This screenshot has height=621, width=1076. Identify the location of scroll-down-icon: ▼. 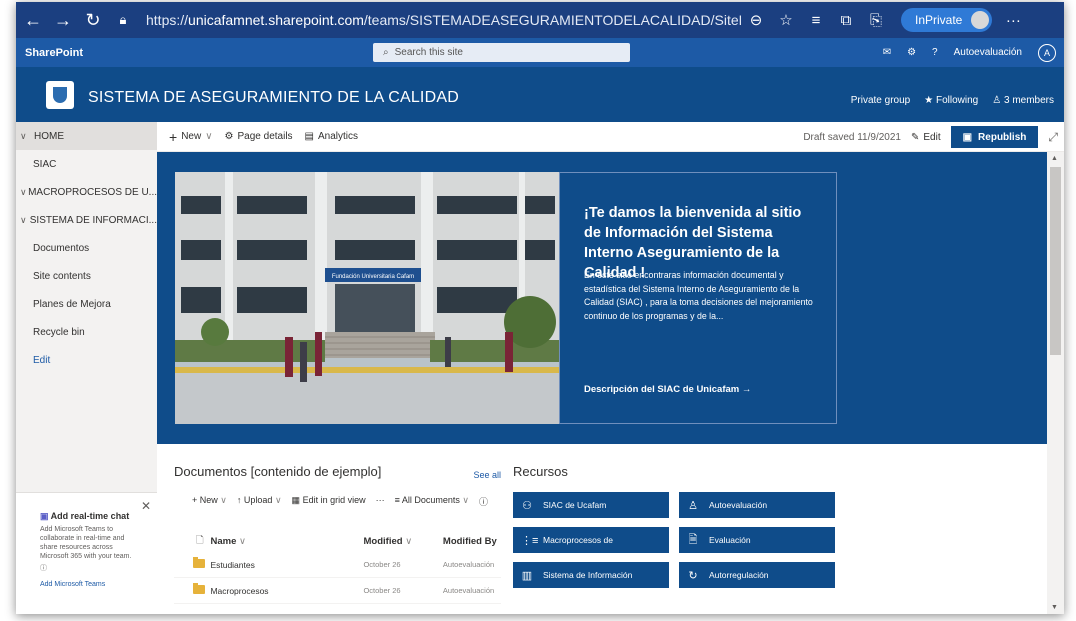
(1054, 607).